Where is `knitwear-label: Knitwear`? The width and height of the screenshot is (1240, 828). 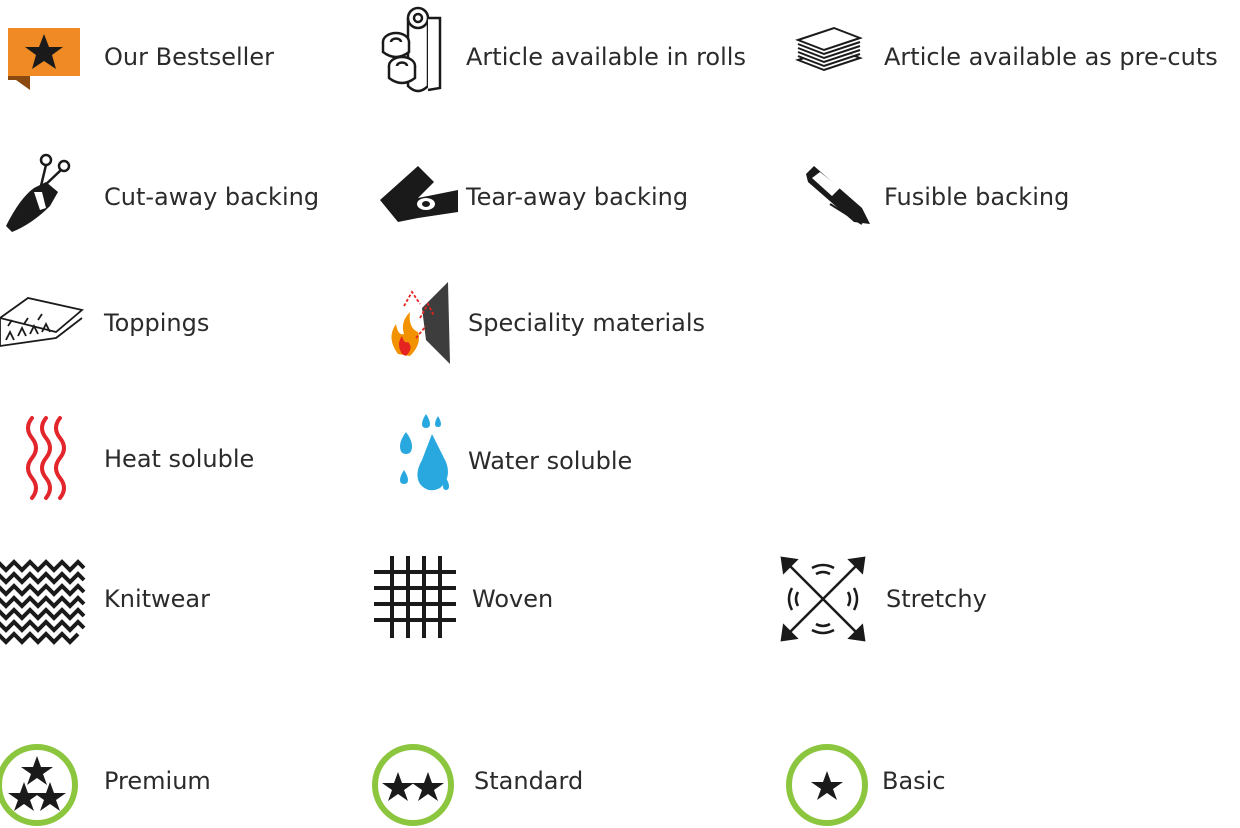 knitwear-label: Knitwear is located at coordinates (157, 599).